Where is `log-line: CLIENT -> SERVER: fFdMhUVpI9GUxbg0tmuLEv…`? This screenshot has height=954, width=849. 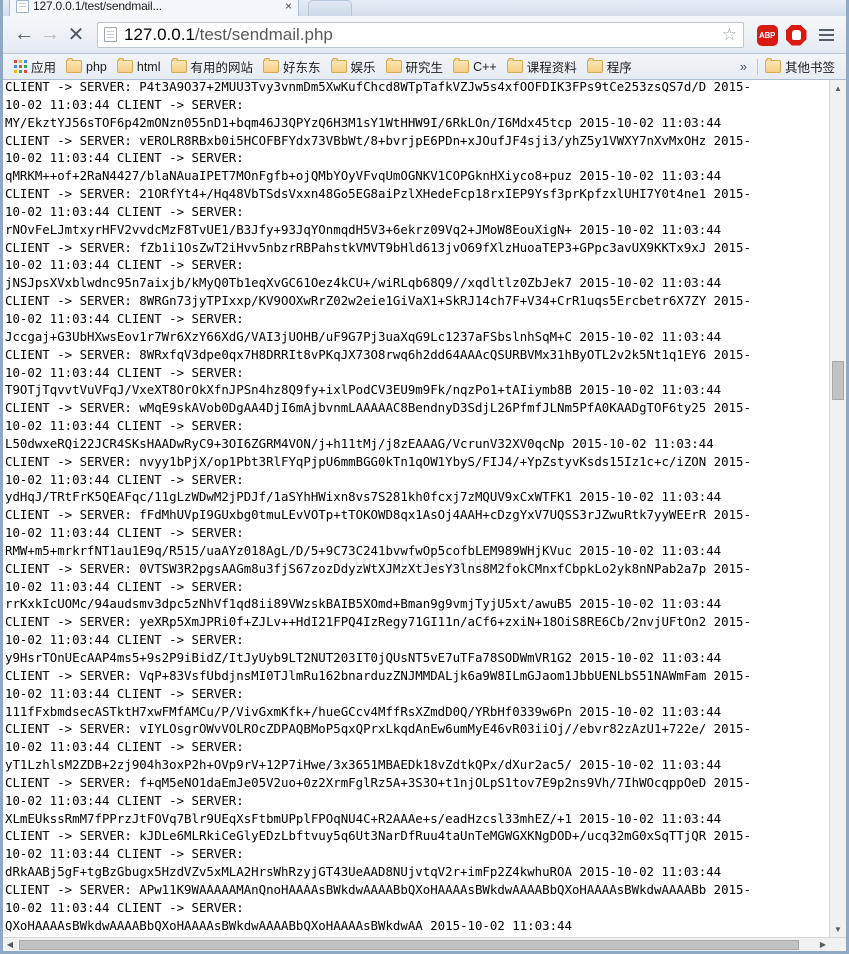 log-line: CLIENT -> SERVER: fFdMhUVpI9GUxbg0tmuLEv… is located at coordinates (378, 515).